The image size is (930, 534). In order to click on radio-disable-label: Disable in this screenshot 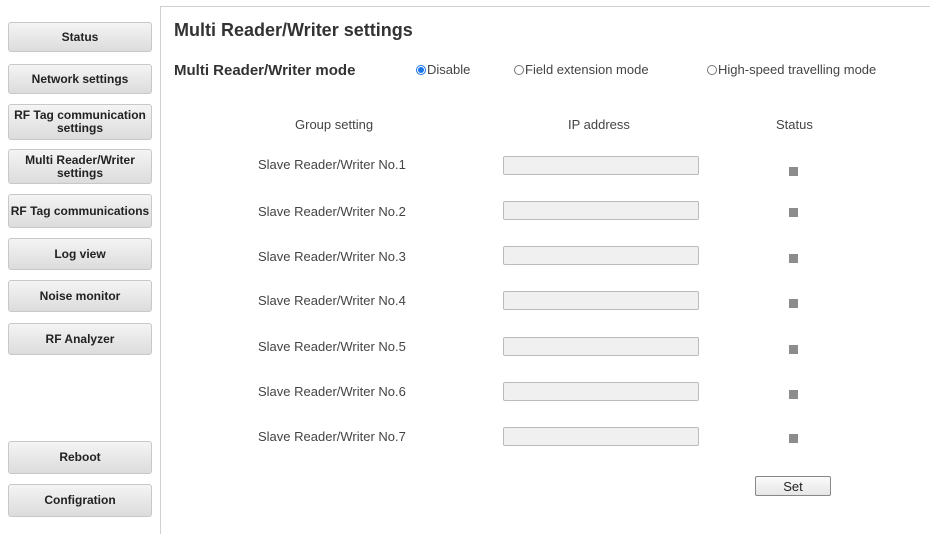, I will do `click(449, 69)`.